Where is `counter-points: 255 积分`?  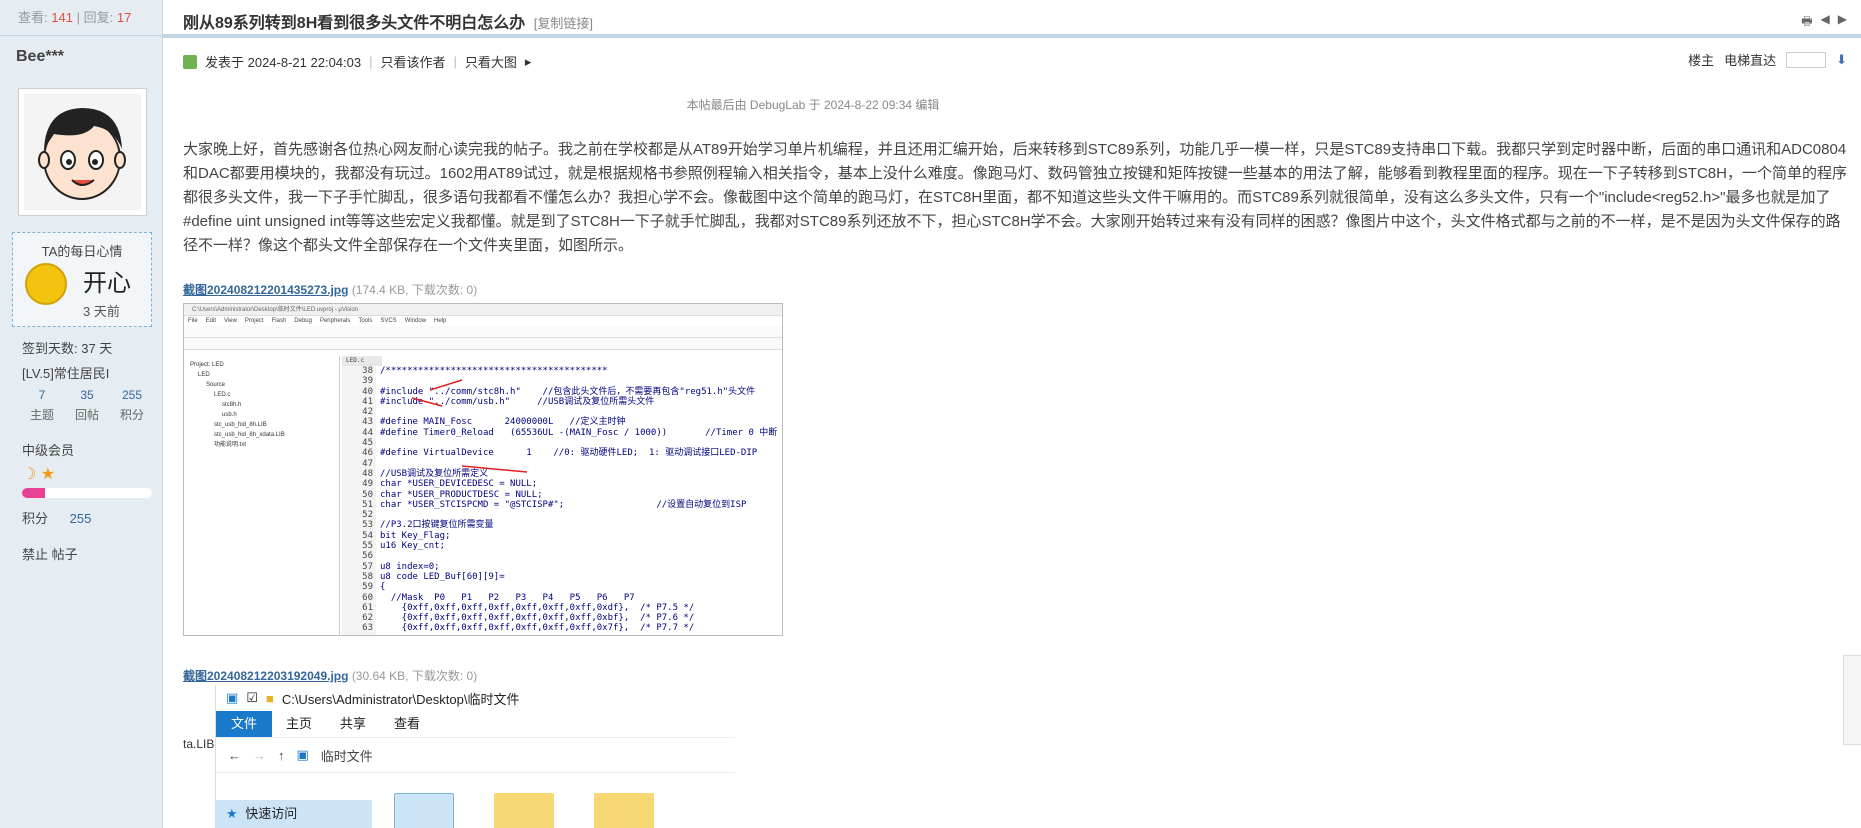 counter-points: 255 积分 is located at coordinates (132, 405).